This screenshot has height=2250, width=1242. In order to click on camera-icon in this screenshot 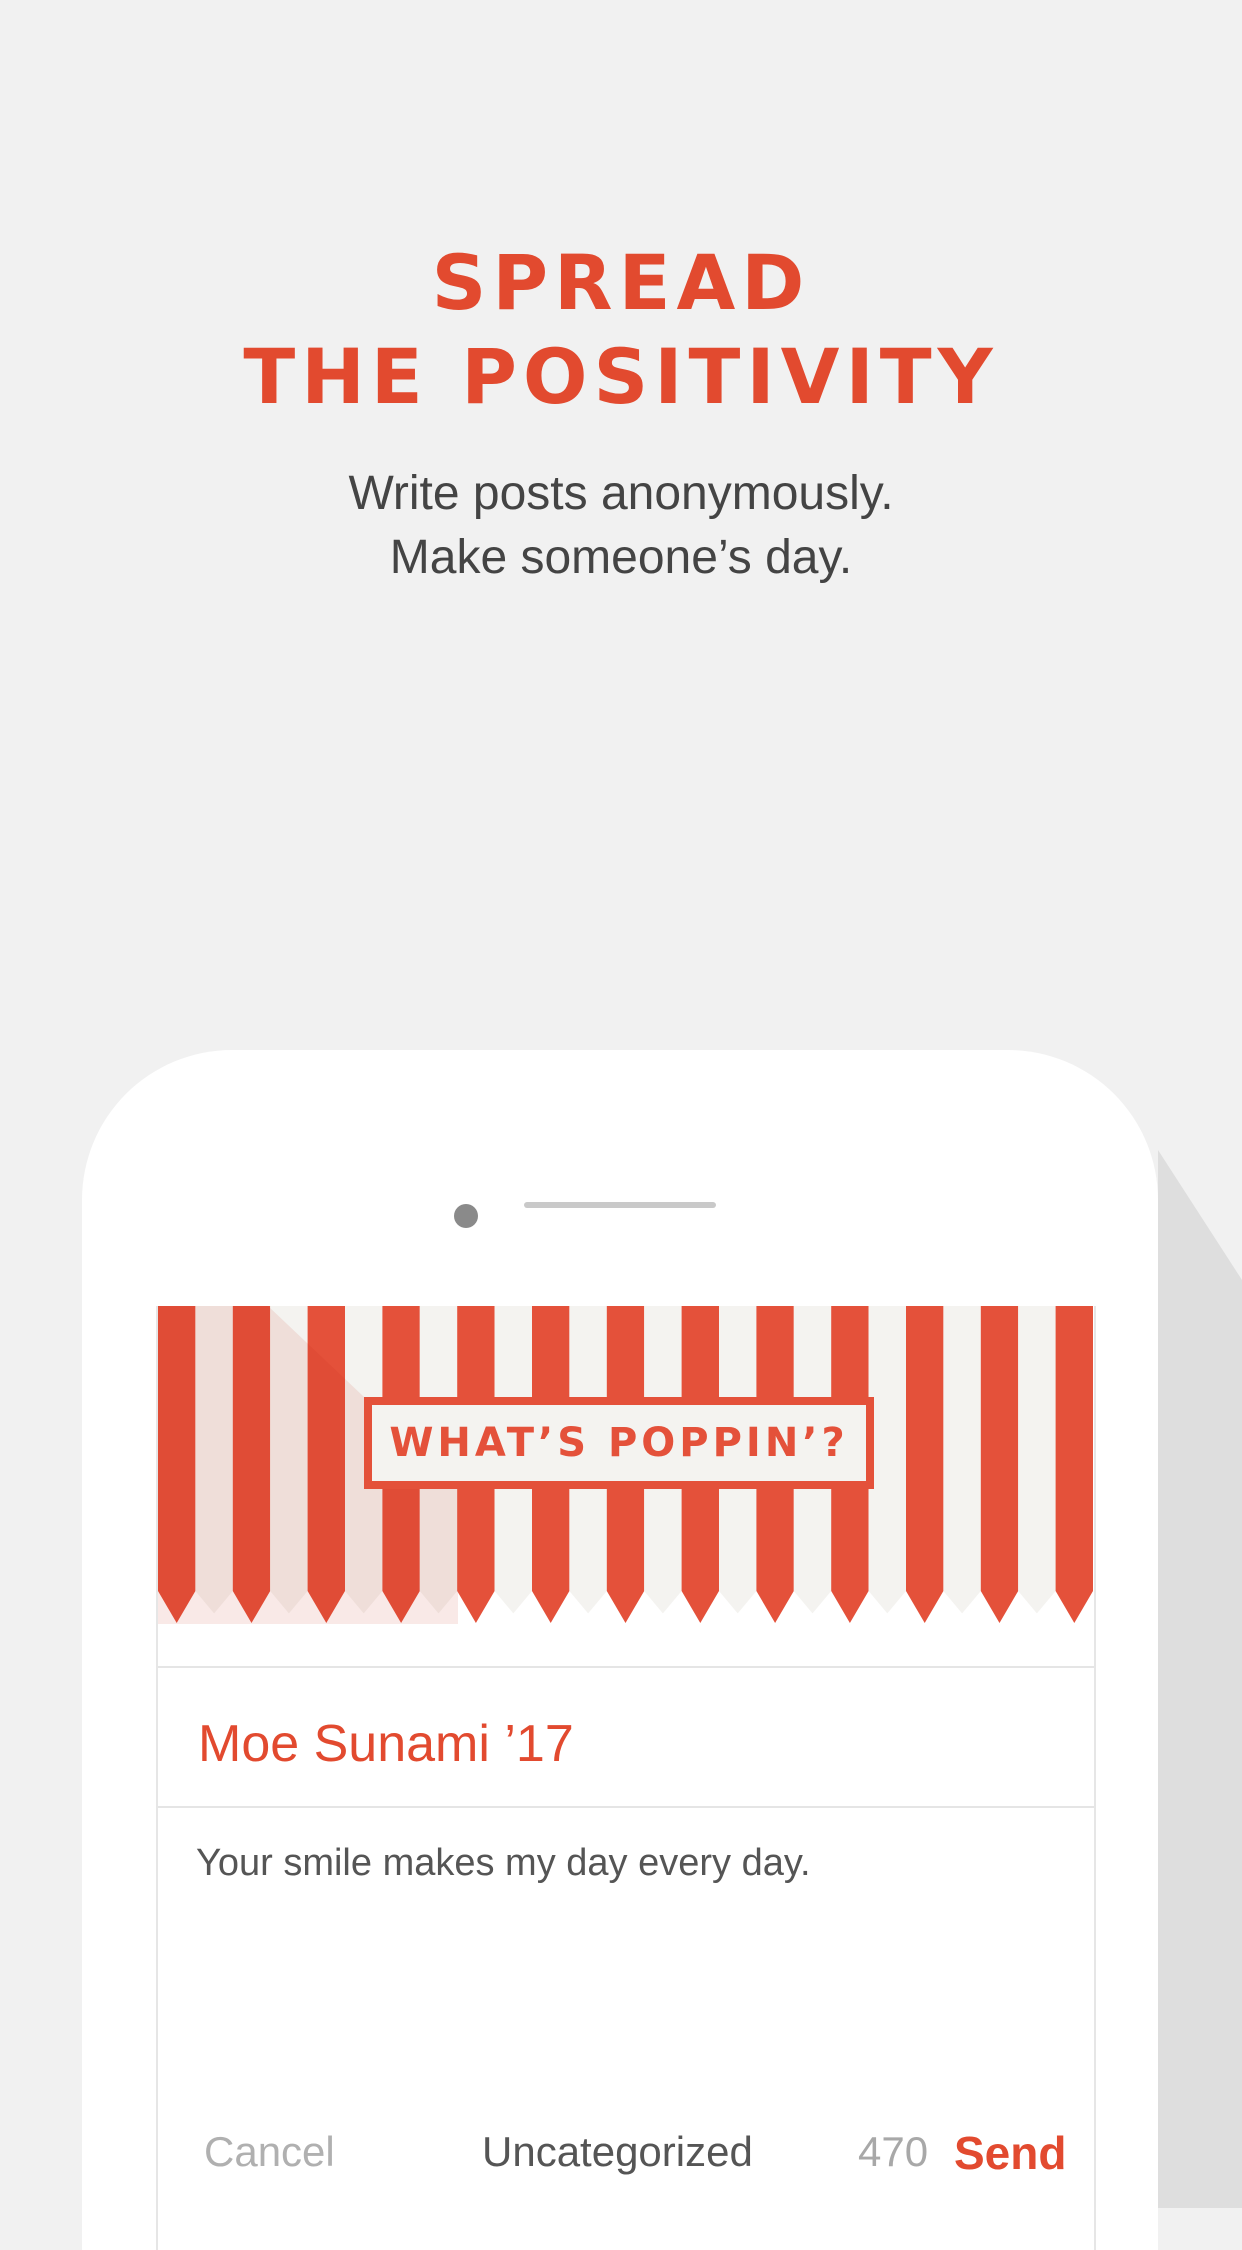, I will do `click(466, 1216)`.